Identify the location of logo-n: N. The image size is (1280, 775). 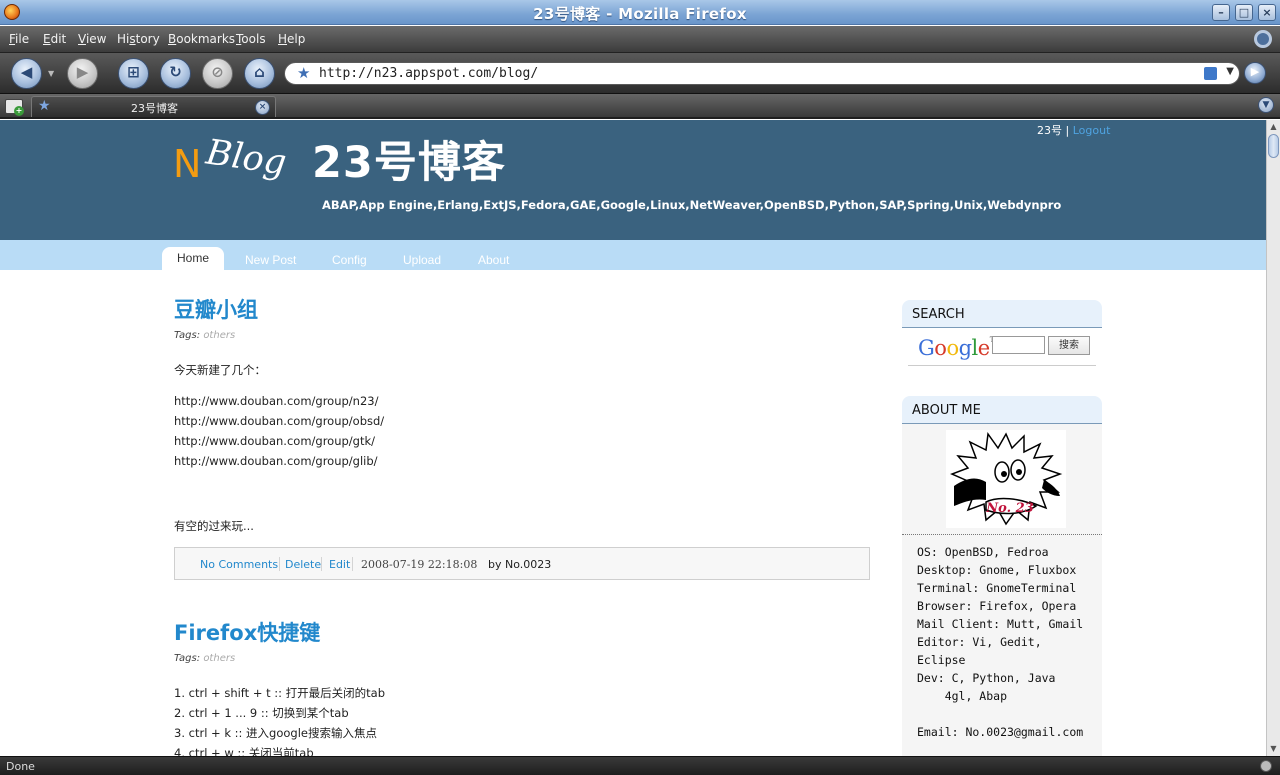
(187, 164).